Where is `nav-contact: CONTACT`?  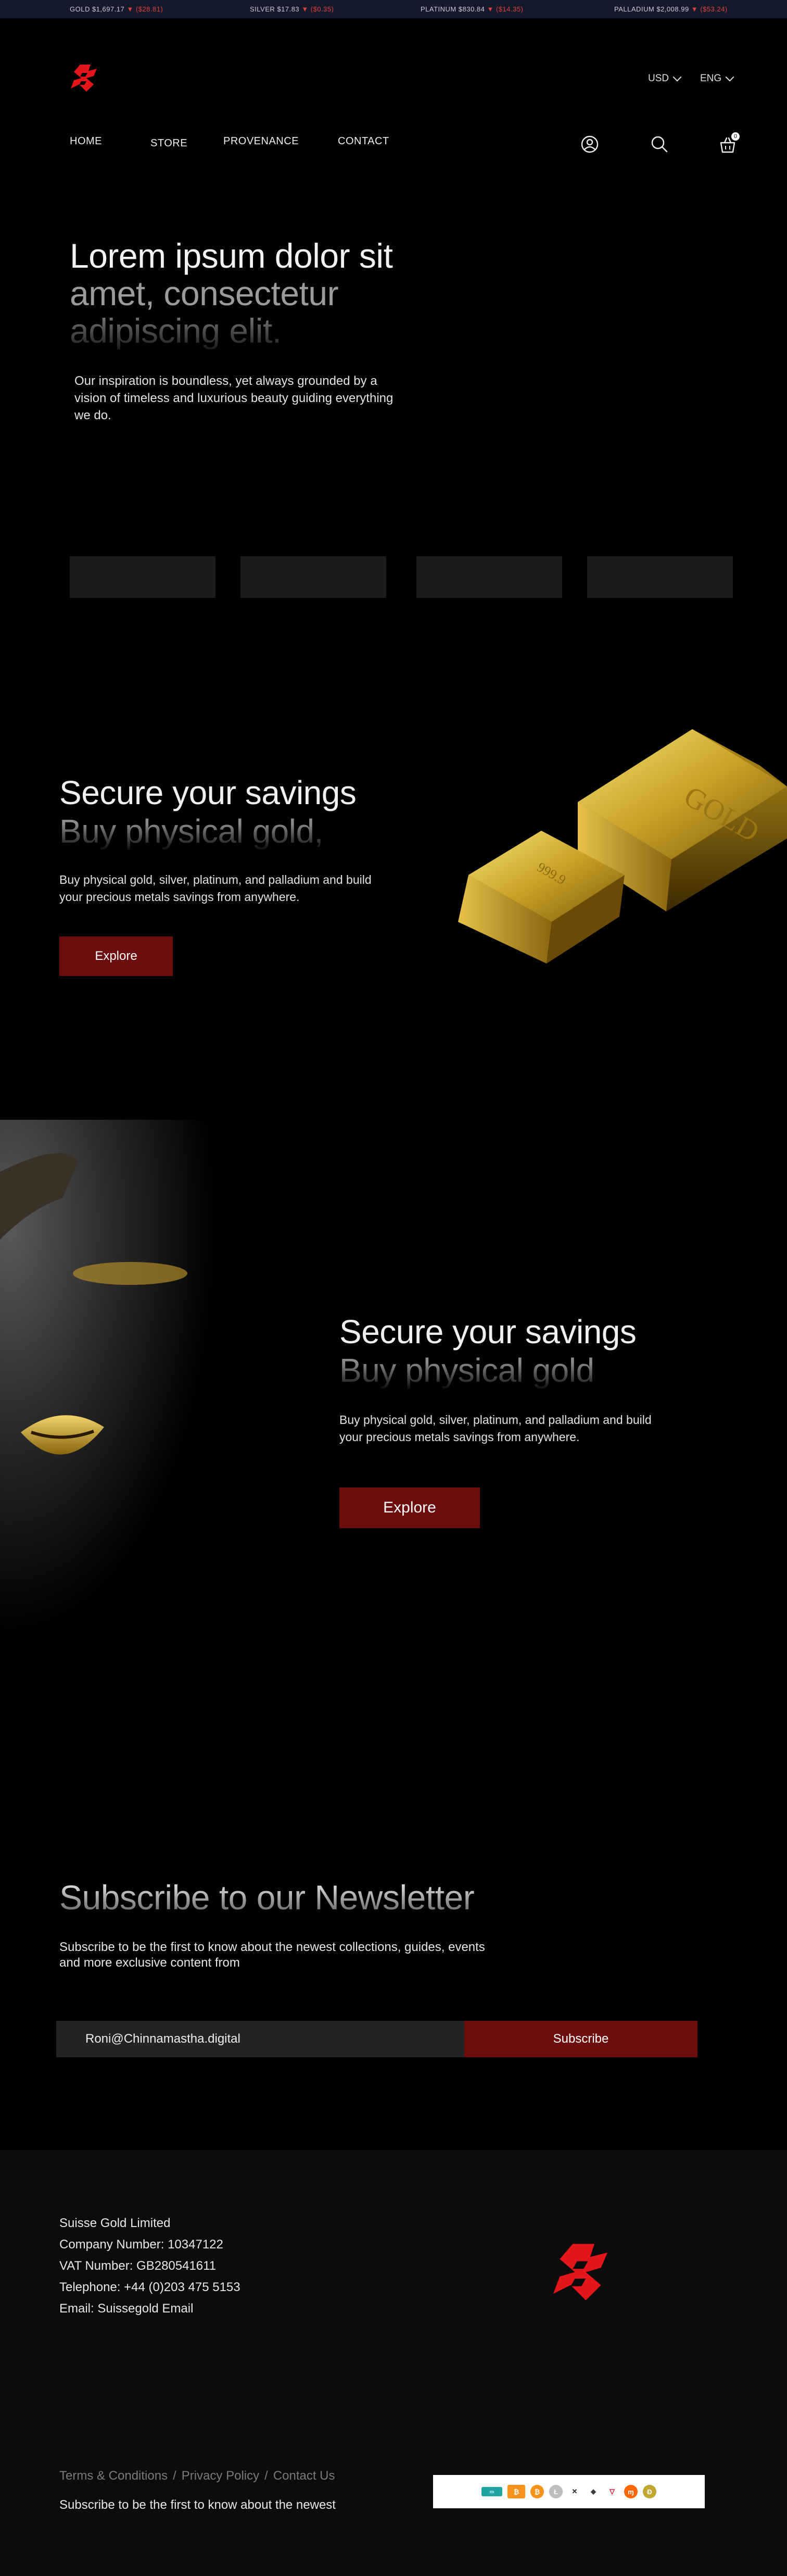 nav-contact: CONTACT is located at coordinates (363, 141).